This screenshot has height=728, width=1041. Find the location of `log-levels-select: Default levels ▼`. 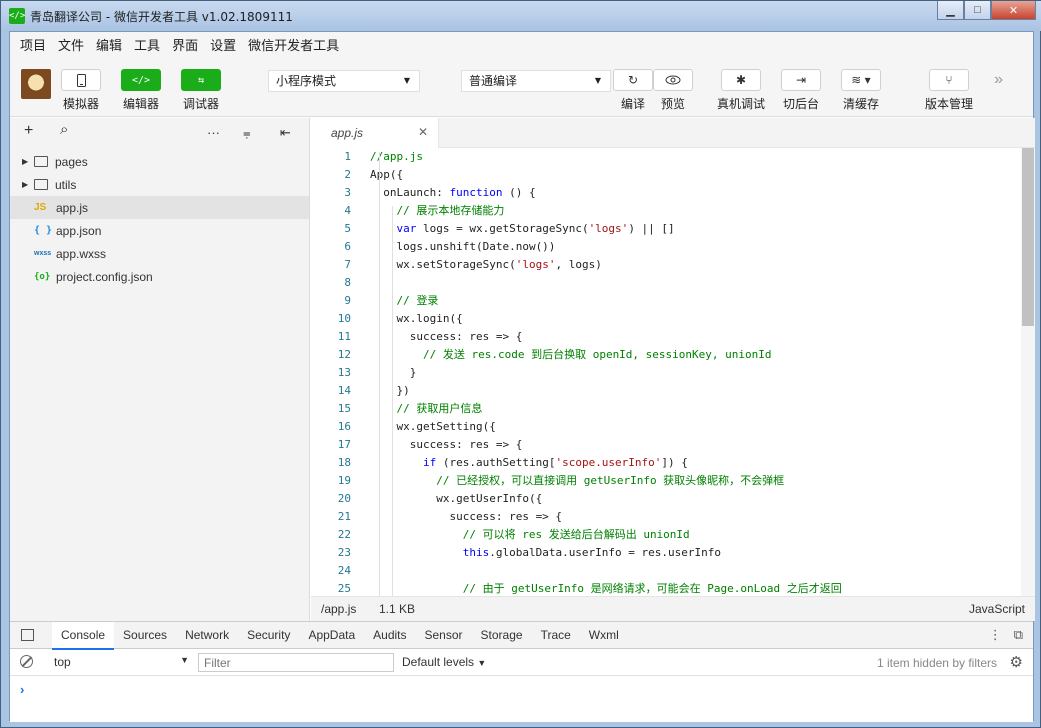

log-levels-select: Default levels ▼ is located at coordinates (444, 662).